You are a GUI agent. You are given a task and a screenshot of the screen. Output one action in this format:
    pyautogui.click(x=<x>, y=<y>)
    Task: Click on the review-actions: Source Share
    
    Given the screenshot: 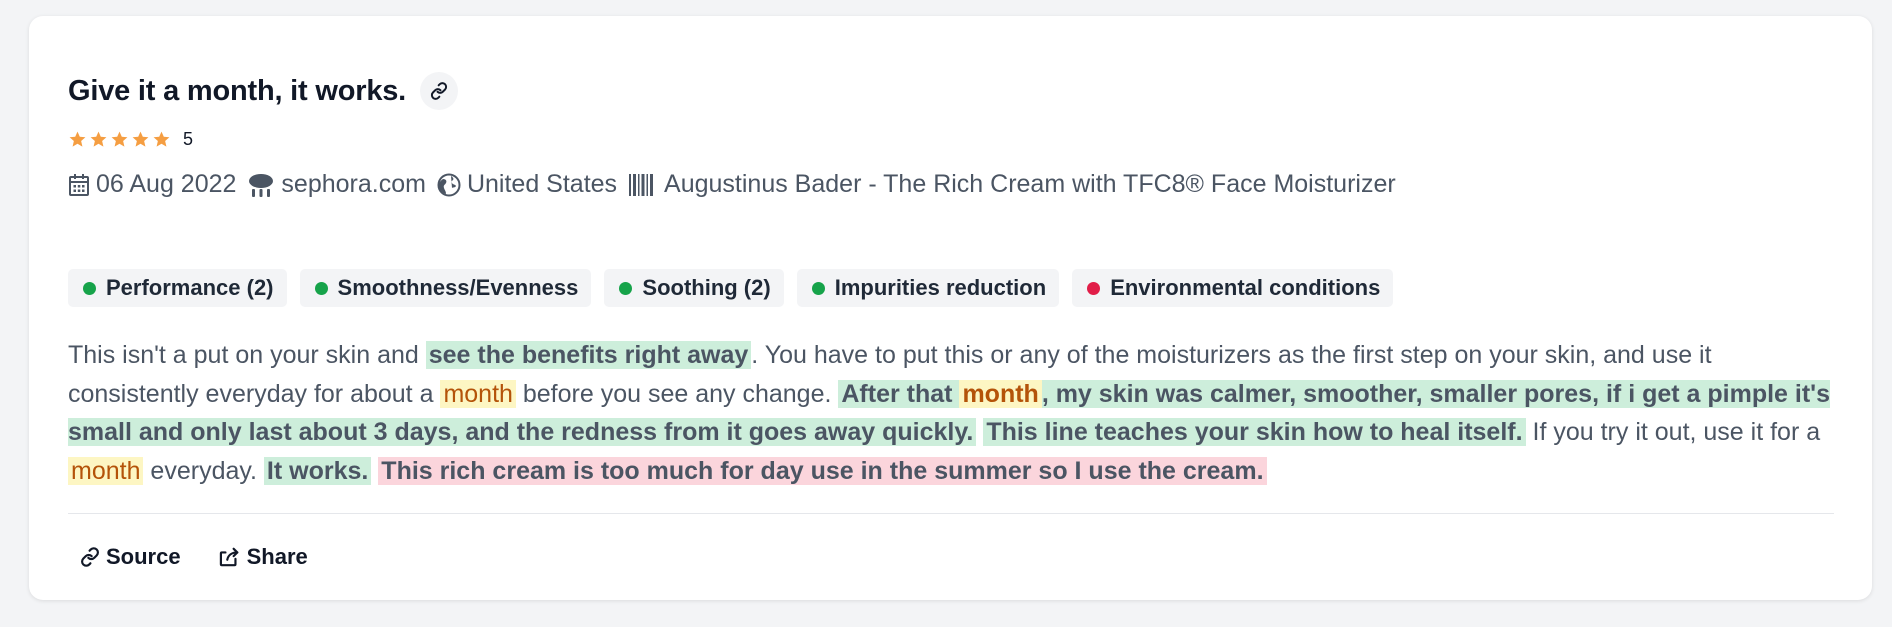 What is the action you would take?
    pyautogui.click(x=194, y=557)
    